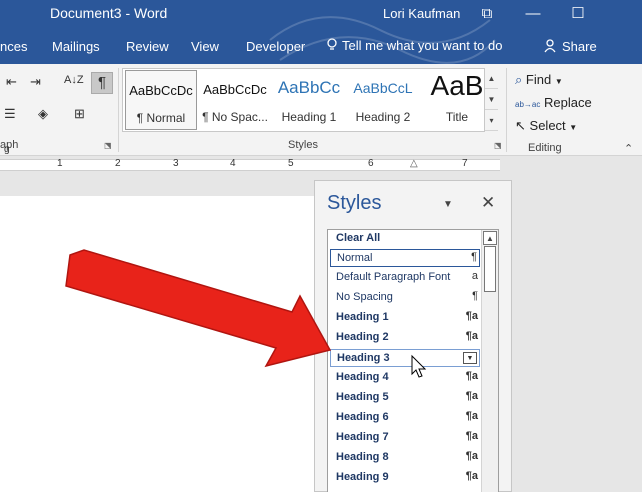 The height and width of the screenshot is (492, 642). I want to click on style-item-heading-9: Heading 9 ¶a, so click(405, 478).